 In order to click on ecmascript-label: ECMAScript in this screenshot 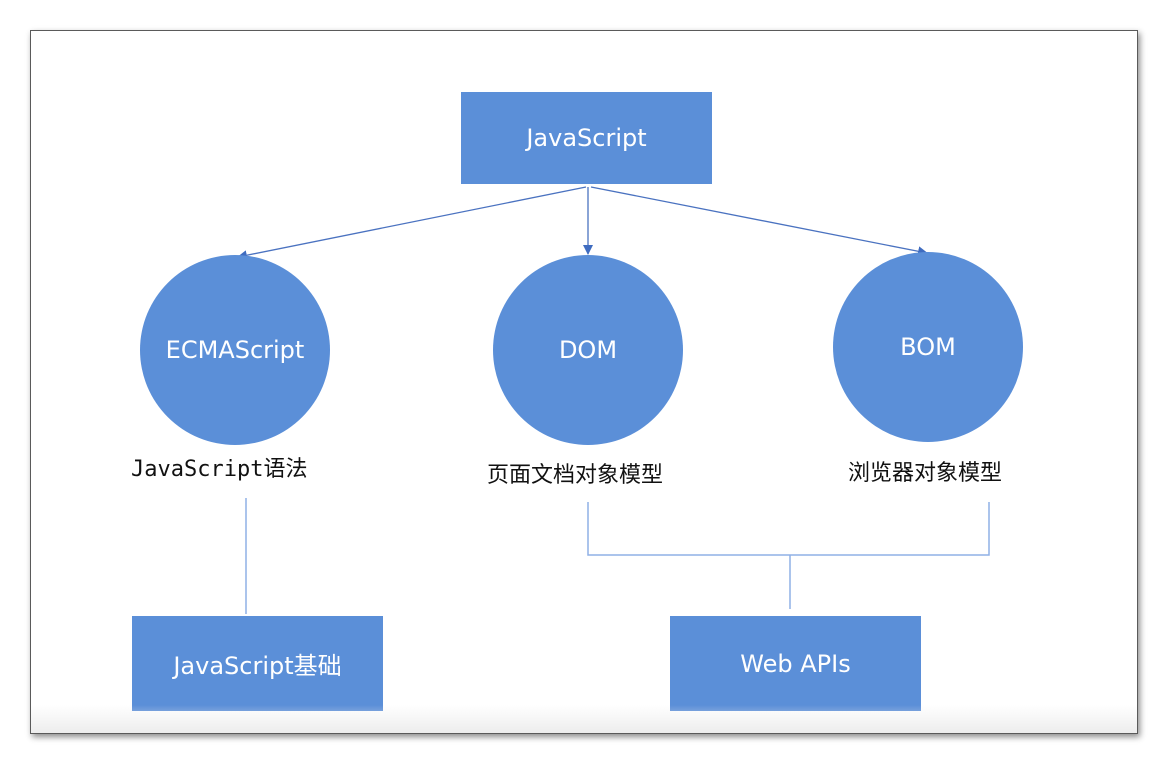, I will do `click(235, 350)`.